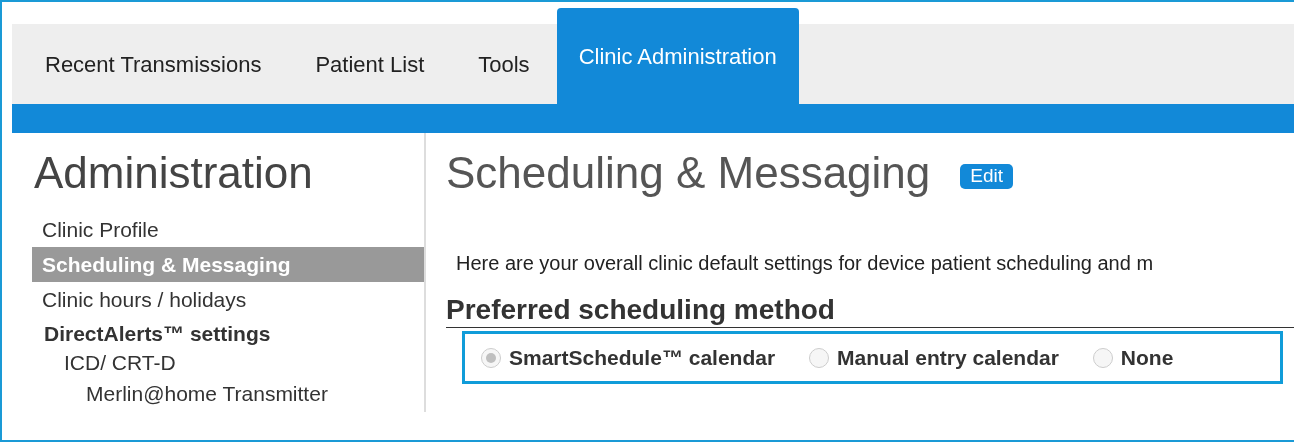 The image size is (1294, 442). Describe the element at coordinates (870, 309) in the screenshot. I see `section-heading: Preferred scheduling method` at that location.